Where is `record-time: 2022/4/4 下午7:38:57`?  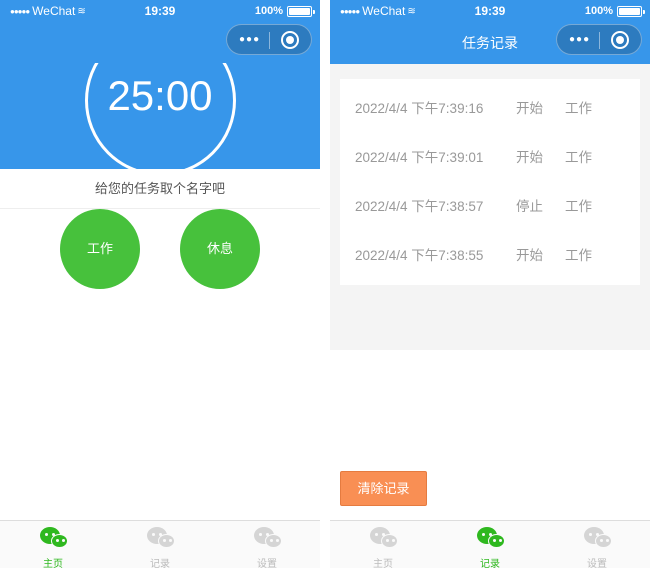
record-time: 2022/4/4 下午7:38:57 is located at coordinates (419, 206).